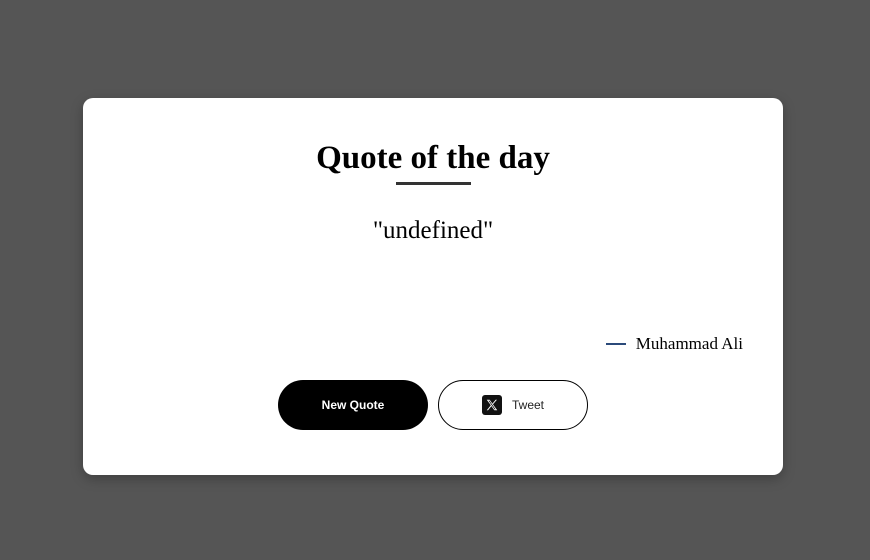 The height and width of the screenshot is (560, 870). I want to click on tweet-button: Tweet, so click(513, 405).